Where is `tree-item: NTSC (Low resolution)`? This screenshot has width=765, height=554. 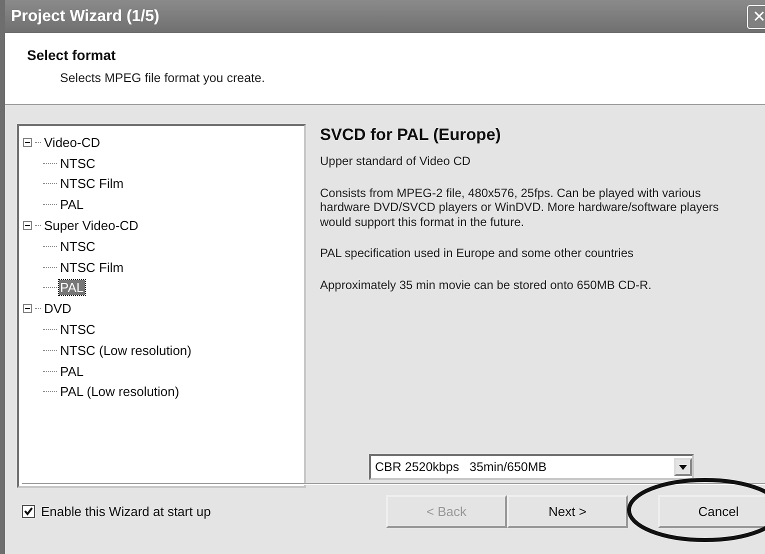
tree-item: NTSC (Low resolution) is located at coordinates (125, 350).